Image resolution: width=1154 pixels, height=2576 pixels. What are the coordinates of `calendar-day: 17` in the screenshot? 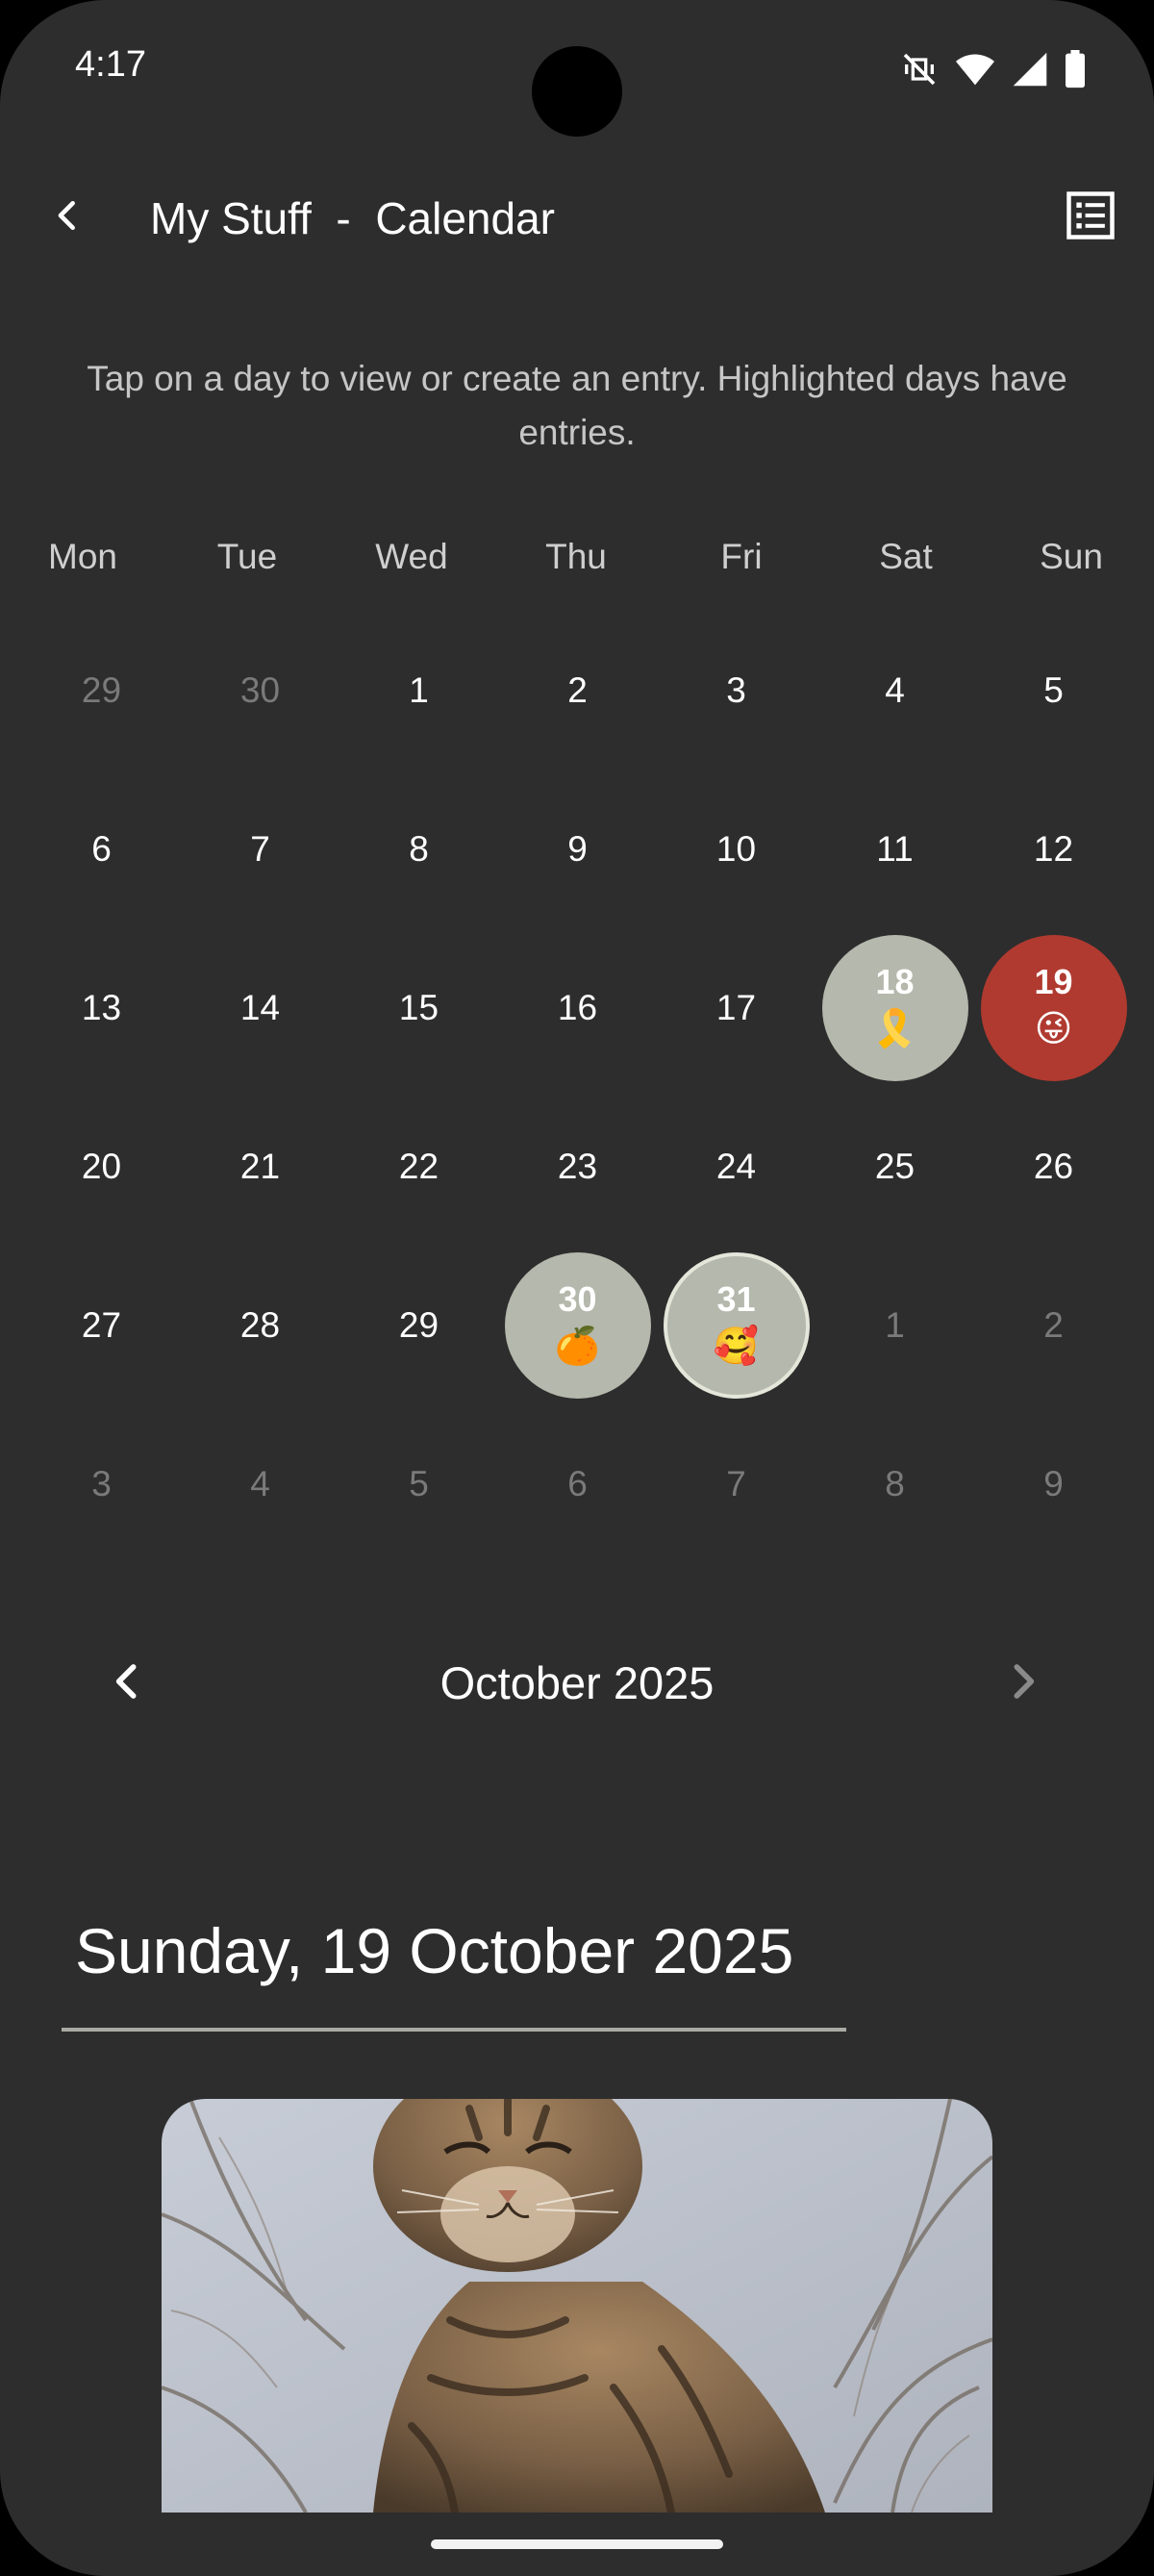 It's located at (736, 1007).